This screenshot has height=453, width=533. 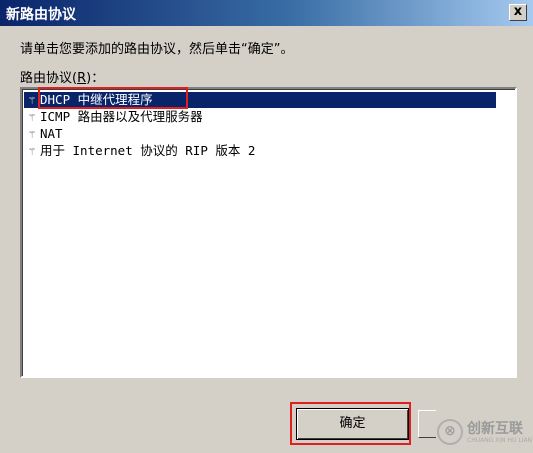 What do you see at coordinates (82, 78) in the screenshot?
I see `list-label-accesskey: R` at bounding box center [82, 78].